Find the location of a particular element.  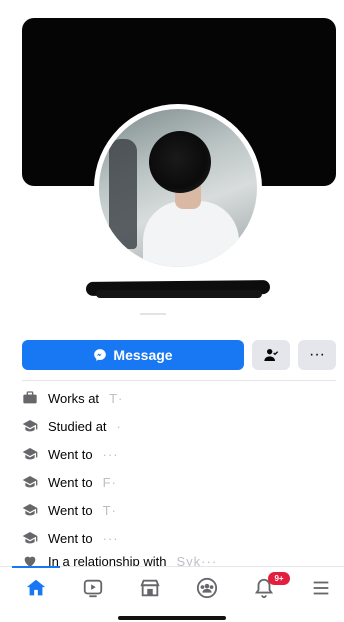

obscured-text: F· is located at coordinates (109, 482).